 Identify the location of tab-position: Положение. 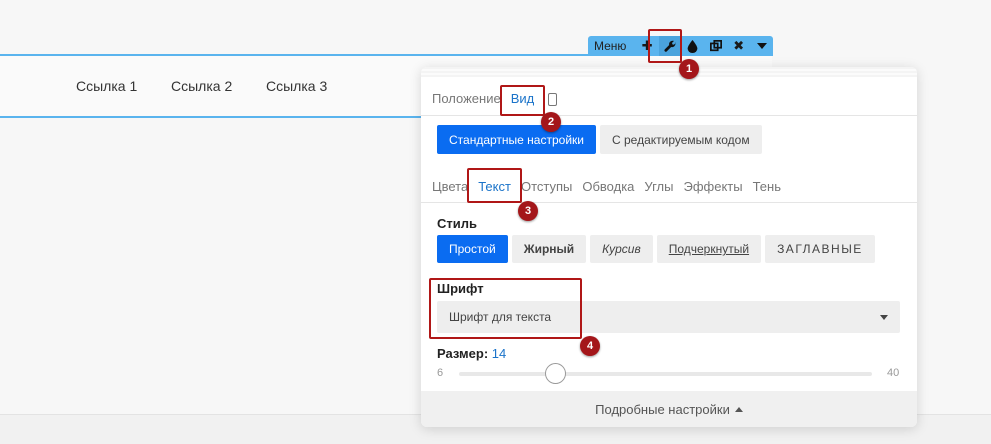
(466, 98).